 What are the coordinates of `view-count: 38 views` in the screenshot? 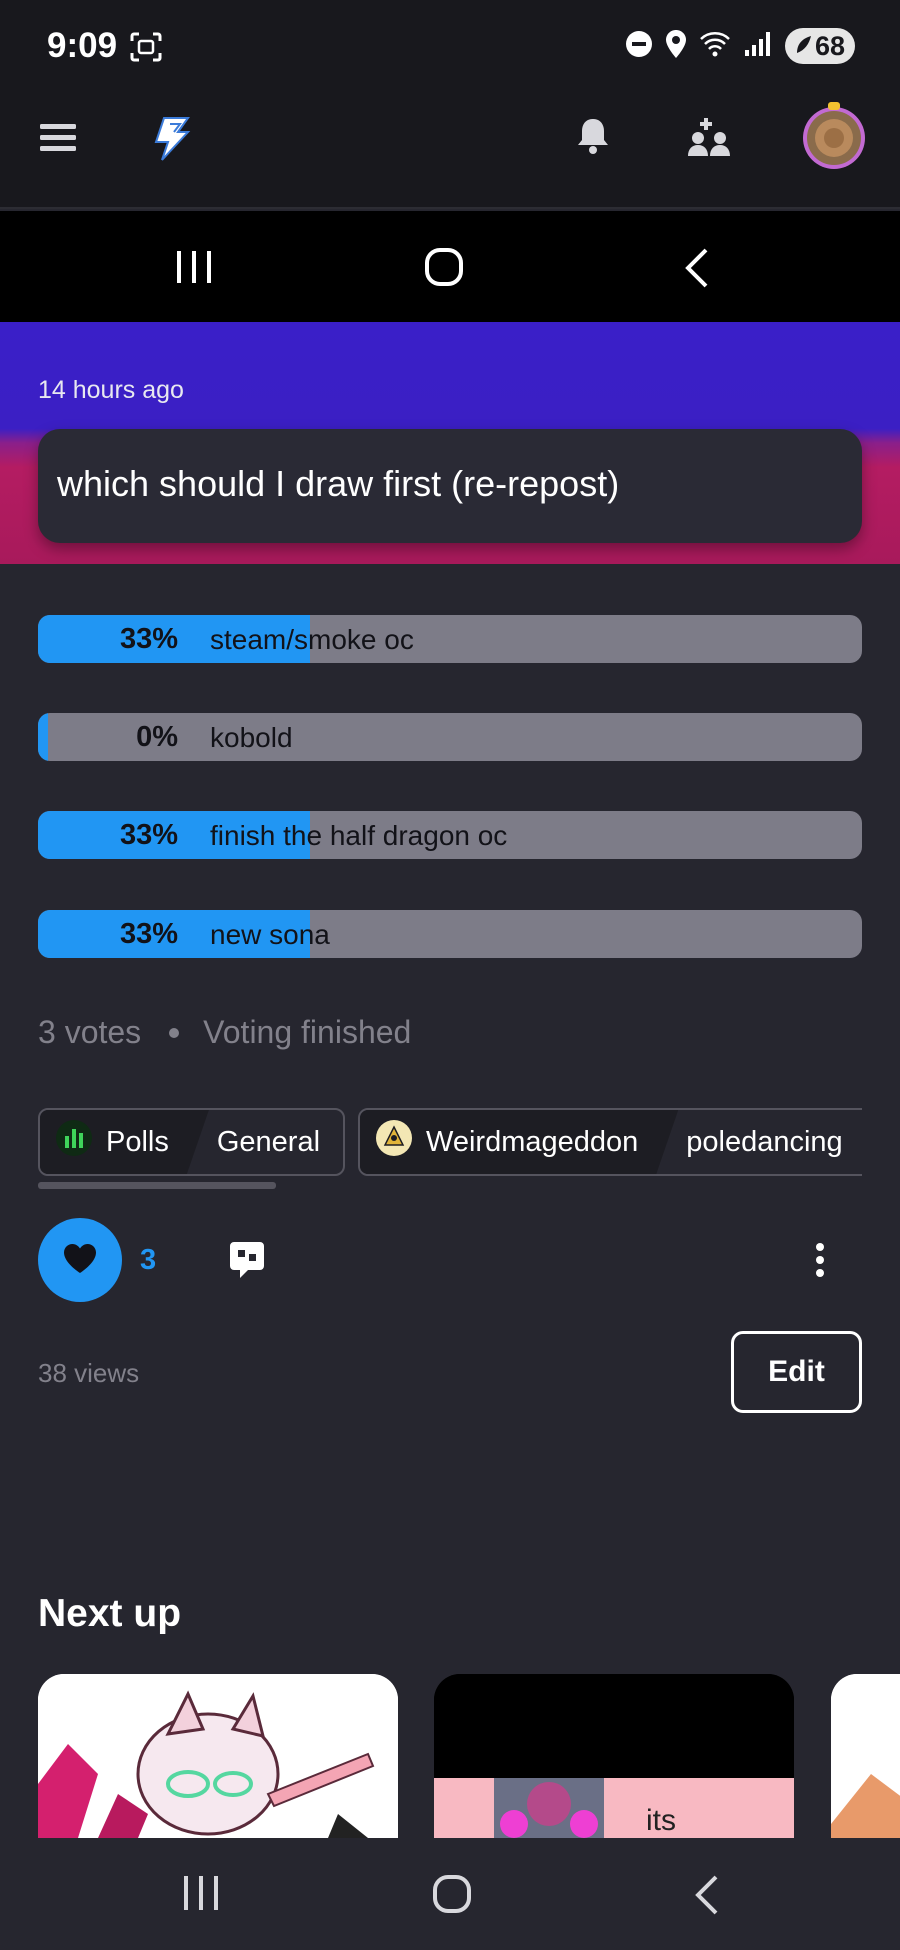 It's located at (89, 1373).